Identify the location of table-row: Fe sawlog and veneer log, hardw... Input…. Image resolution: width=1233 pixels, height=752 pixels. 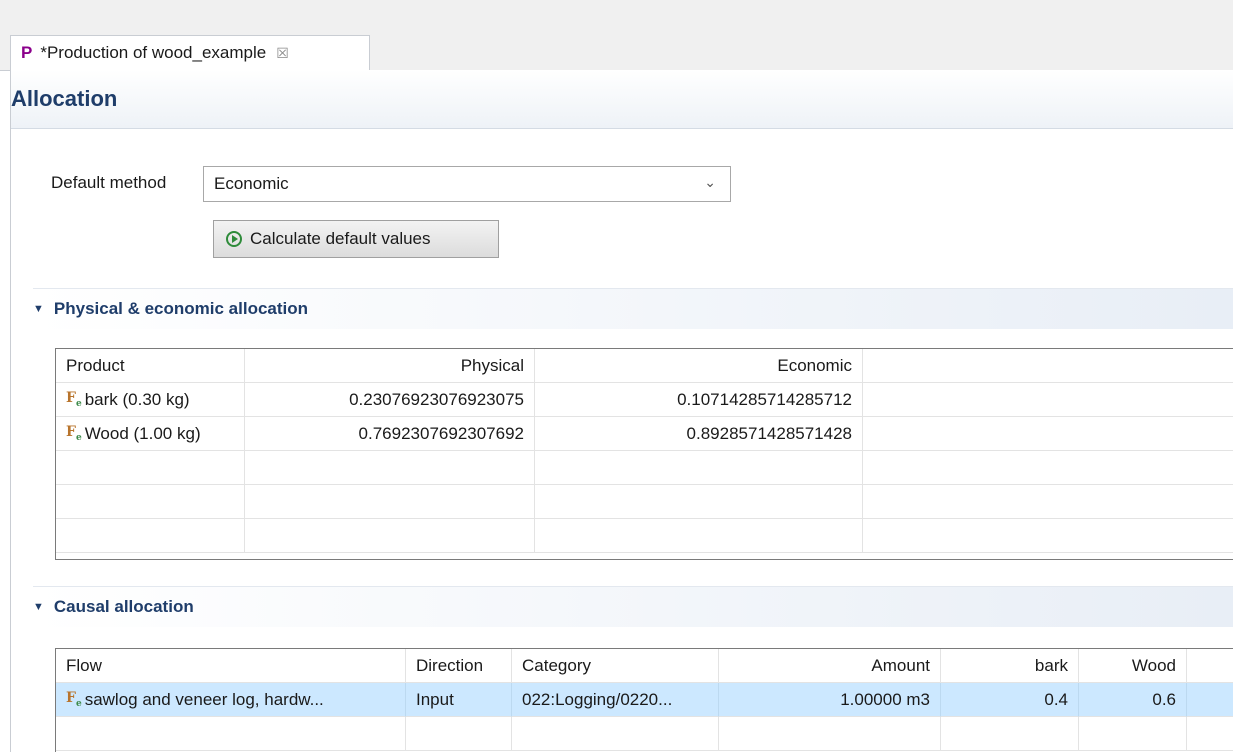
(644, 700).